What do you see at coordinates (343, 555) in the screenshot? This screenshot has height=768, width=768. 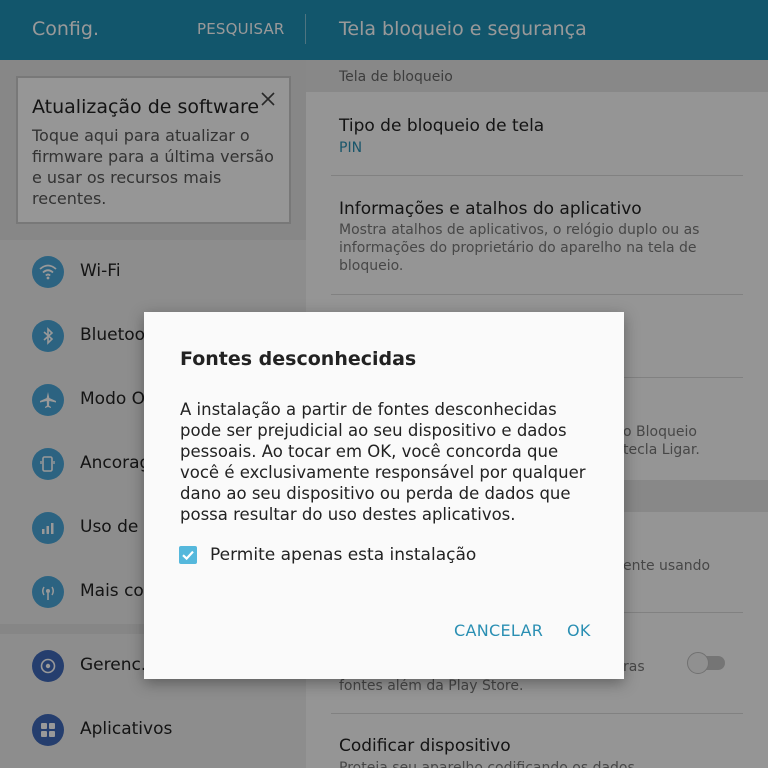 I see `checkbox-label: Permite apenas esta instalação` at bounding box center [343, 555].